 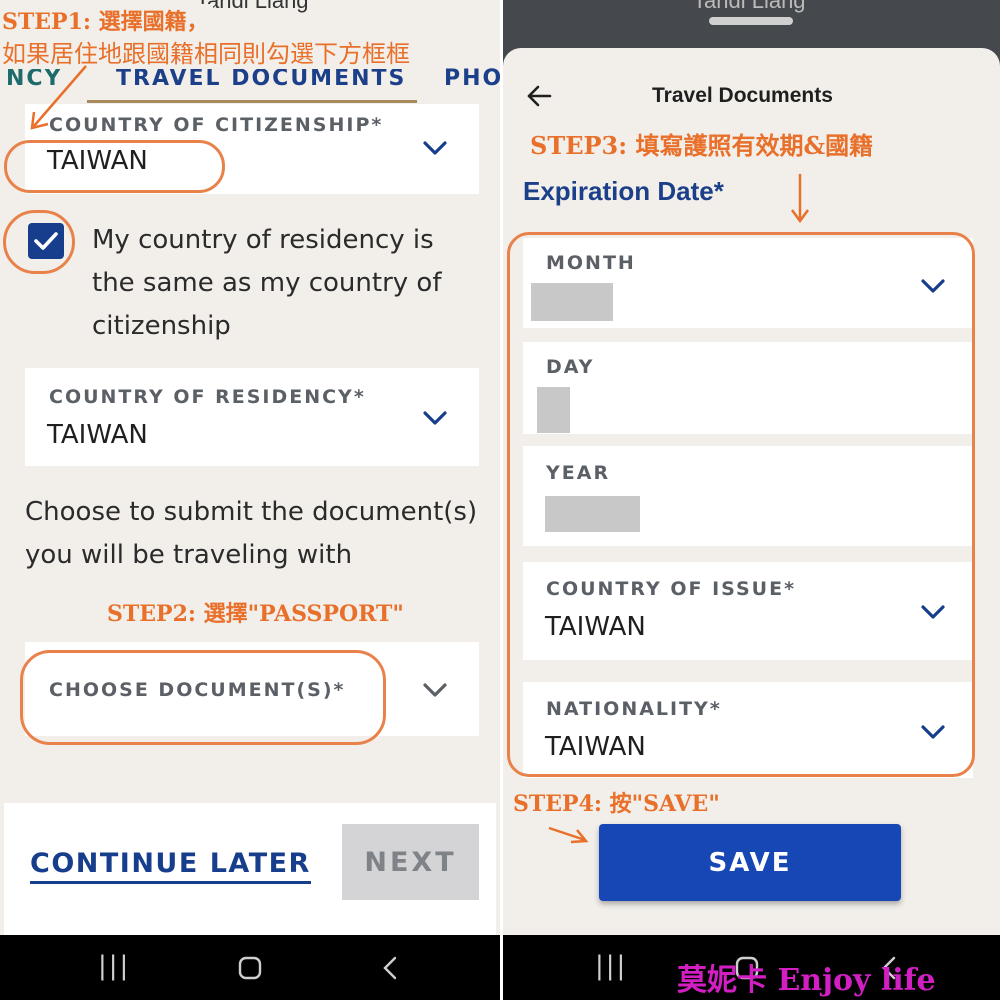 What do you see at coordinates (255, 614) in the screenshot?
I see `step2-annotation: STEP2: 選擇"PASSPORT"` at bounding box center [255, 614].